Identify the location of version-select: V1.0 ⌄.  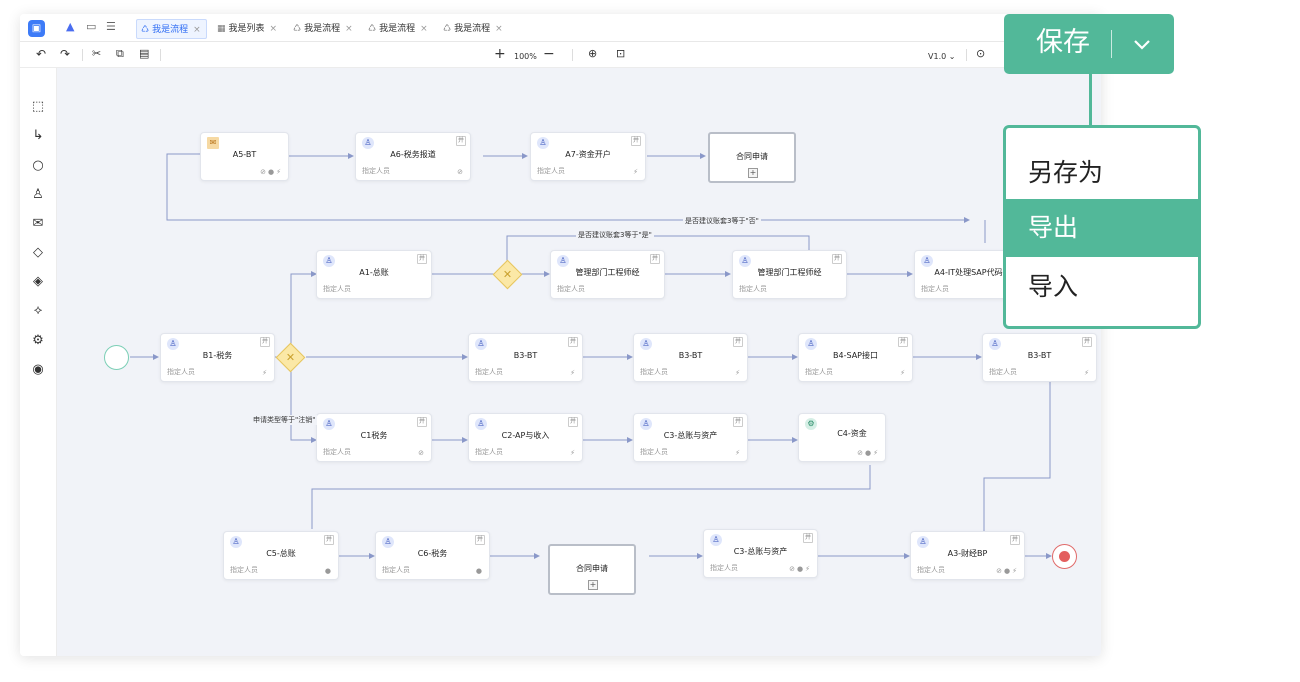
(941, 57).